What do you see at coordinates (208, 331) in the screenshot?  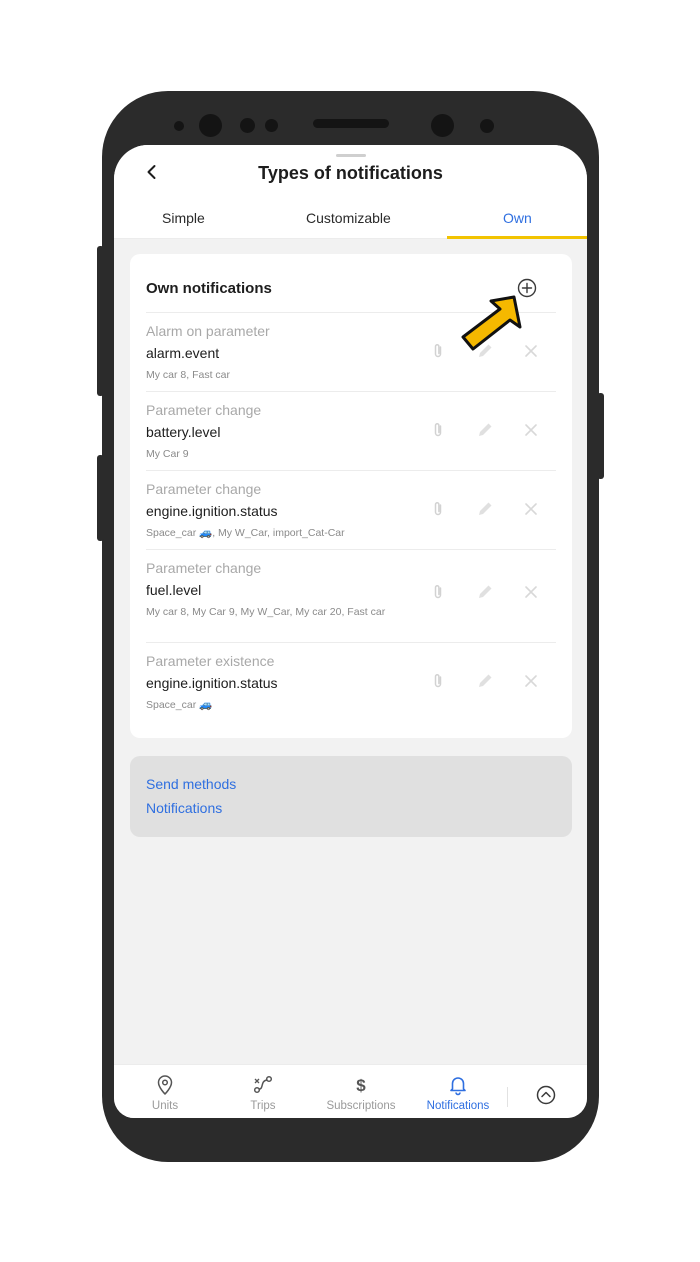 I see `notification-type: Alarm on parameter` at bounding box center [208, 331].